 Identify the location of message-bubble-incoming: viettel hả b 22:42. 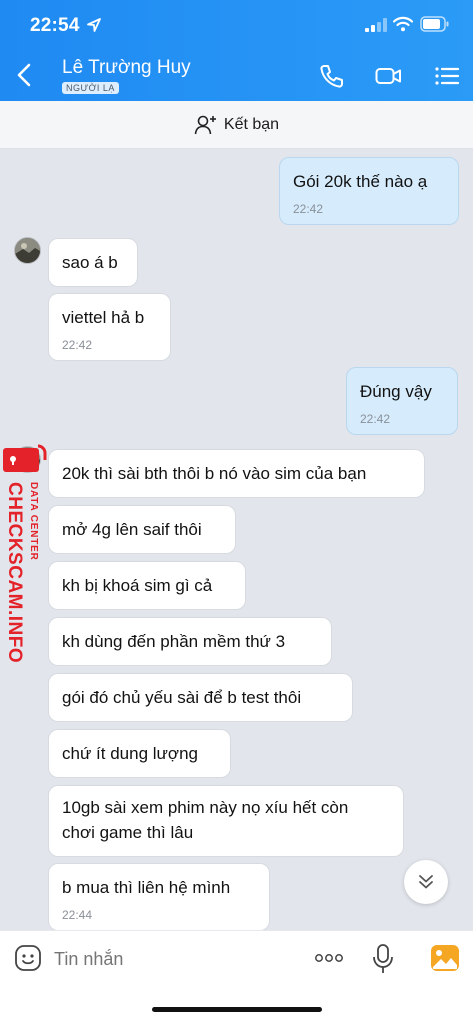
(109, 327).